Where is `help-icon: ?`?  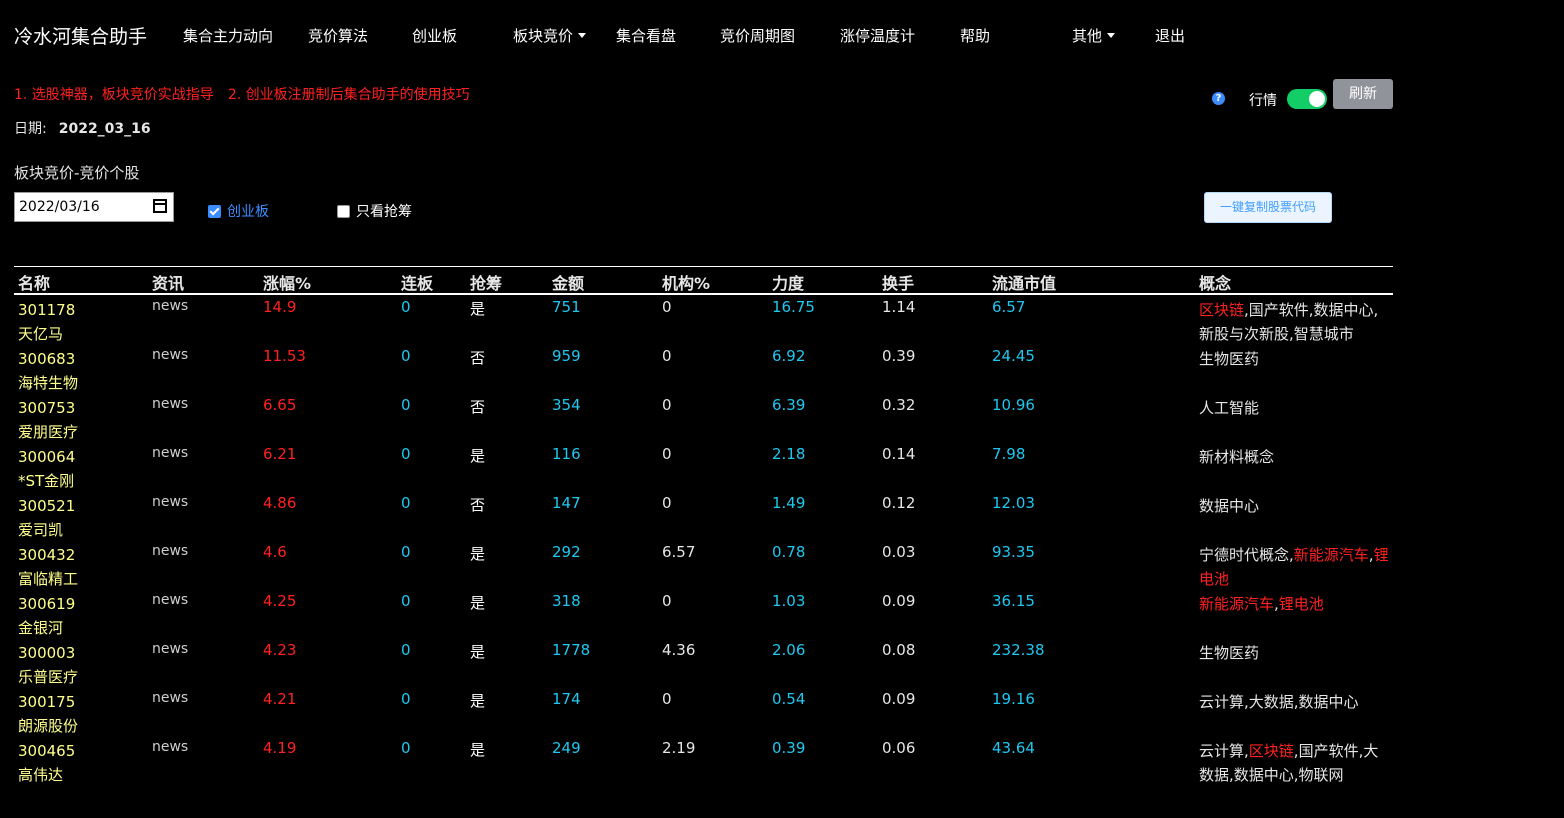
help-icon: ? is located at coordinates (1218, 98).